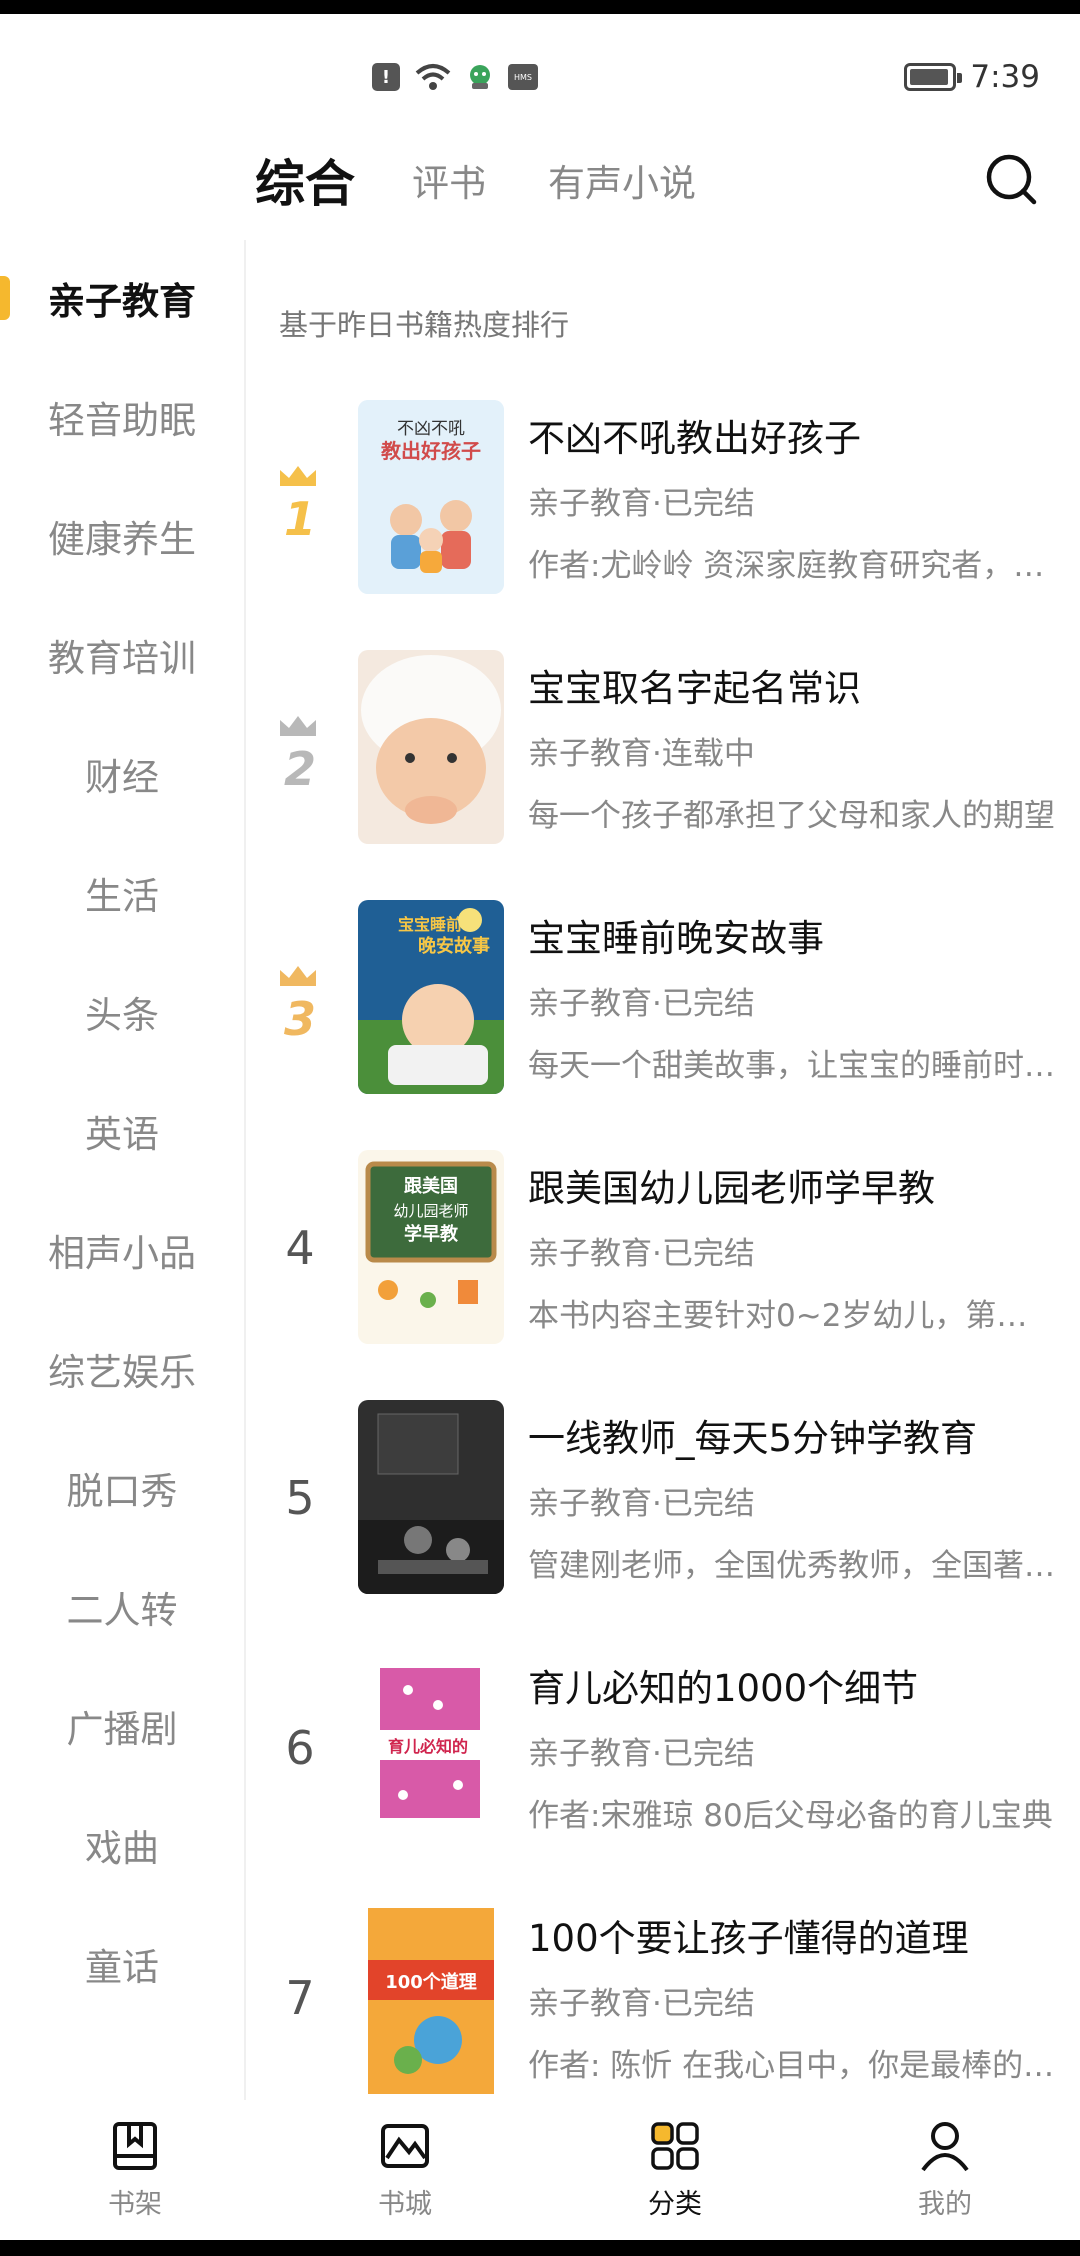 This screenshot has height=2256, width=1080. I want to click on sidebar-item-label: 教育培训, so click(122, 658).